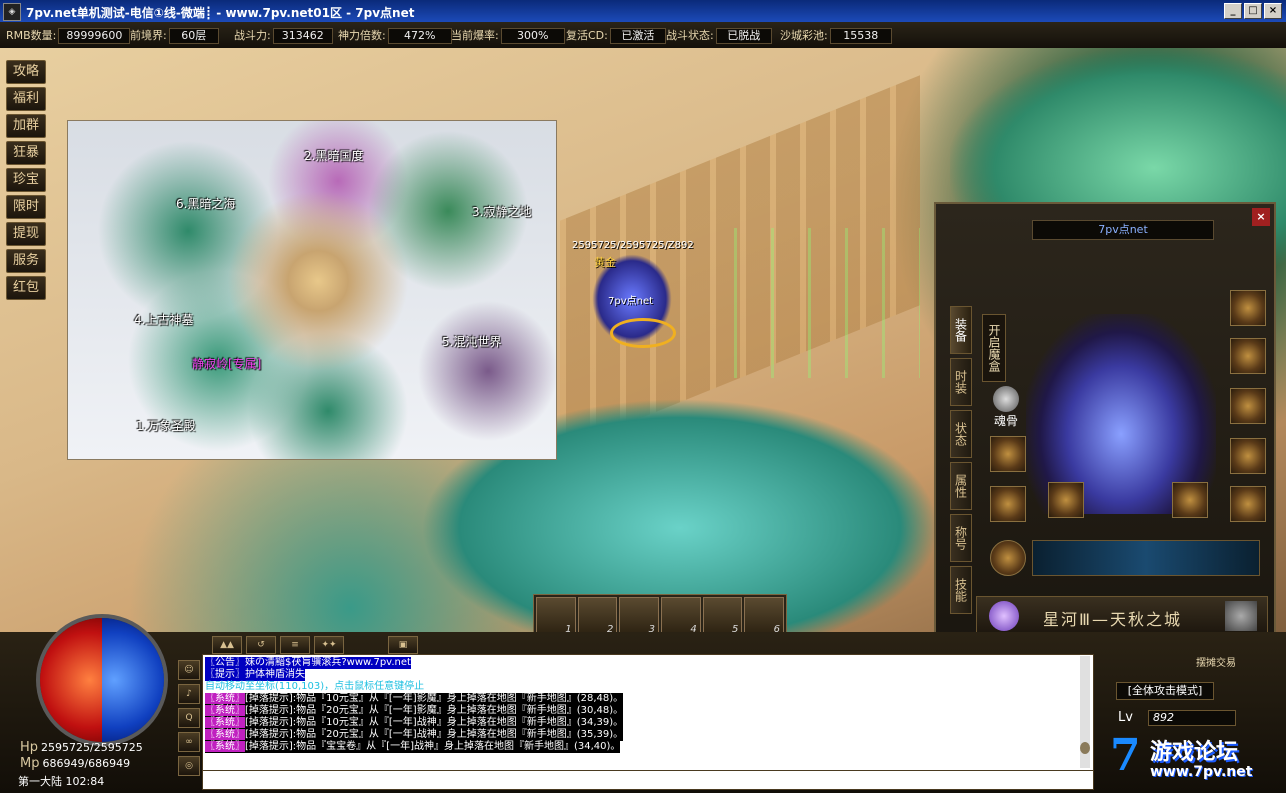 The height and width of the screenshot is (793, 1286). I want to click on minimize-button: _, so click(1233, 11).